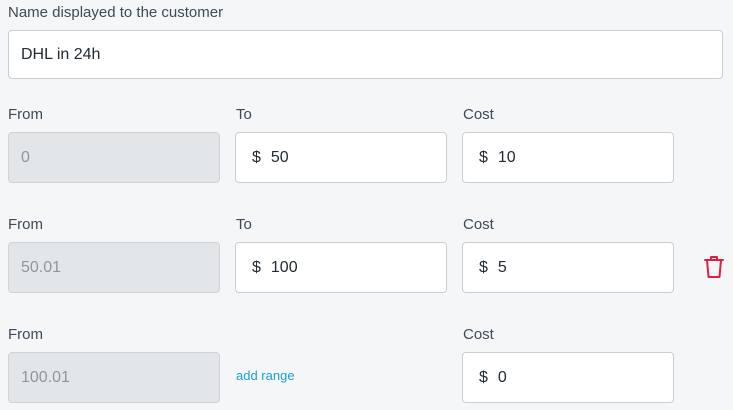  I want to click on trash-icon, so click(714, 267).